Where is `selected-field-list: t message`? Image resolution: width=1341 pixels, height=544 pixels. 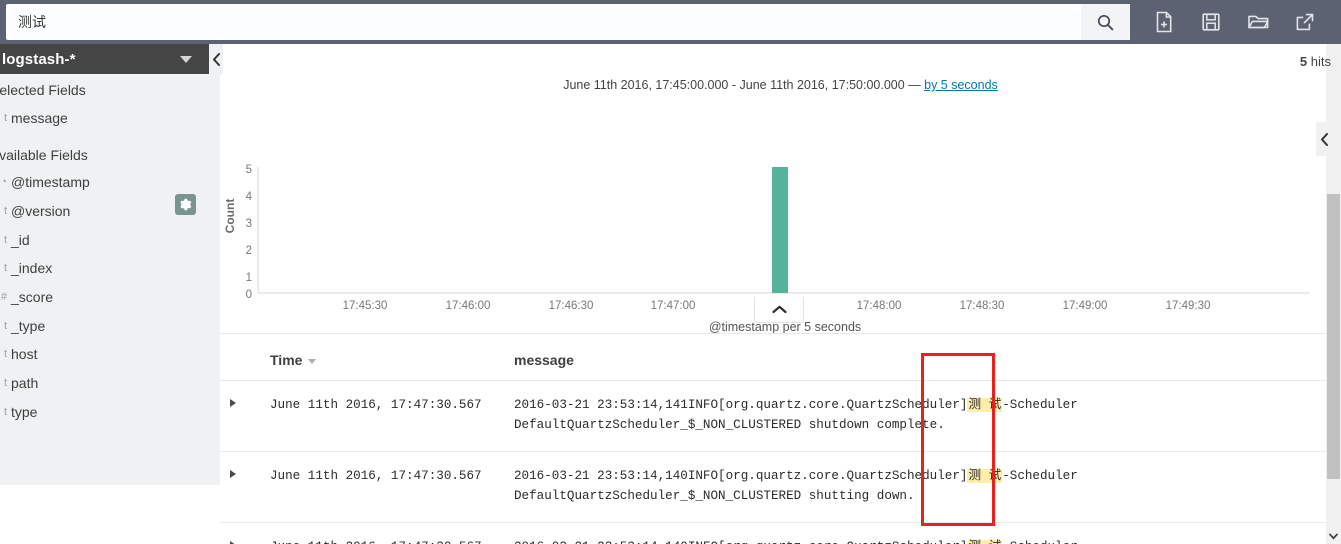 selected-field-list: t message is located at coordinates (110, 118).